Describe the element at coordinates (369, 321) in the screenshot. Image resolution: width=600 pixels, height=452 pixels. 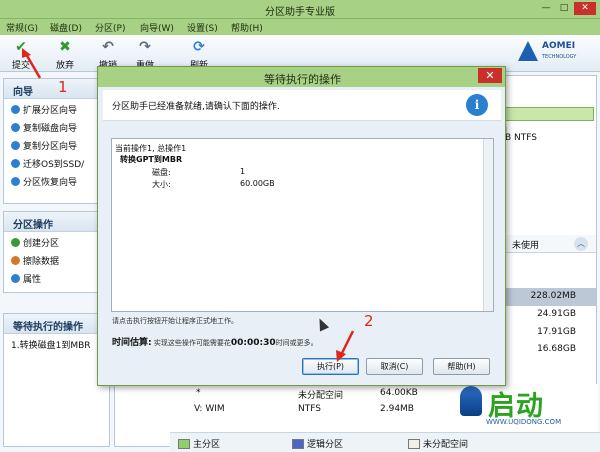
I see `annotation-2: 2` at that location.